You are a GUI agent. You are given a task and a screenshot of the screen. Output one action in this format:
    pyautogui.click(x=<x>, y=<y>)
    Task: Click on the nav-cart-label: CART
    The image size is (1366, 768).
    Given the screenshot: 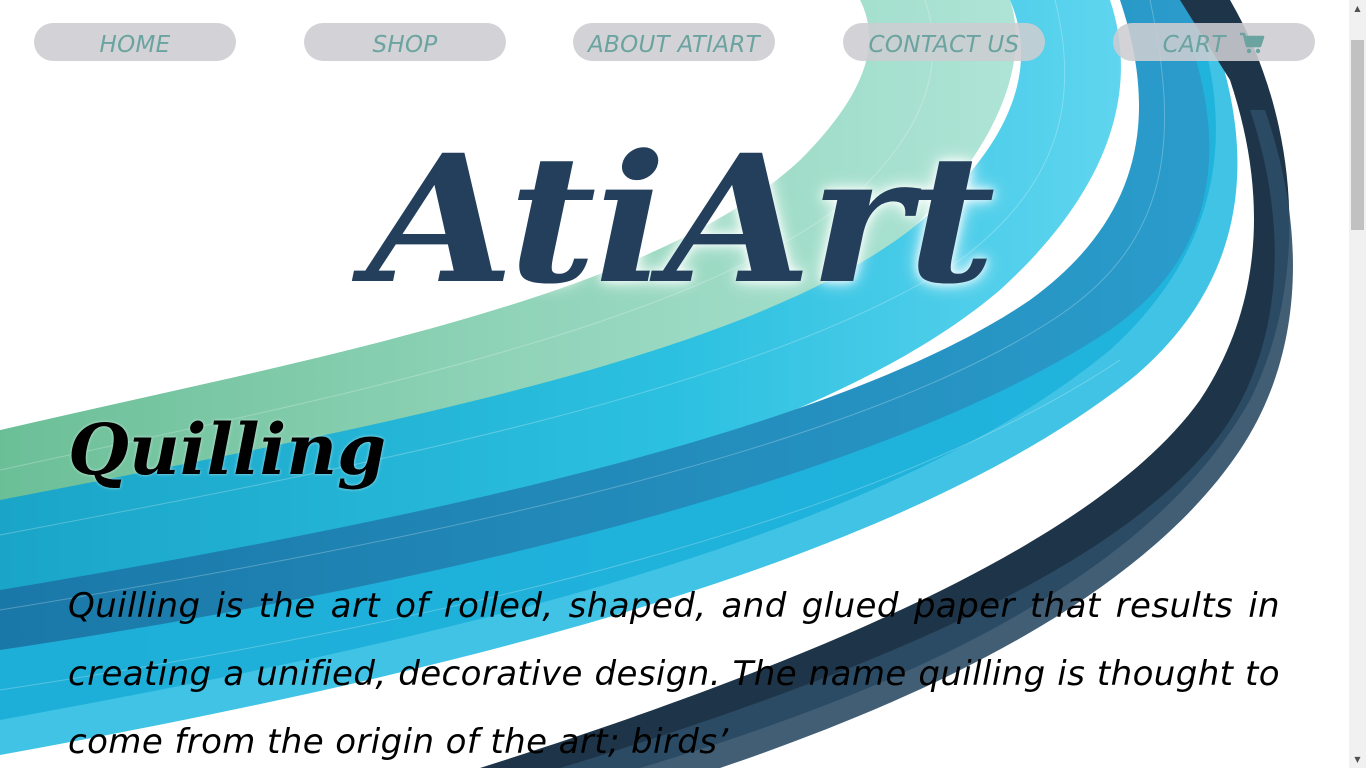 What is the action you would take?
    pyautogui.click(x=1194, y=45)
    